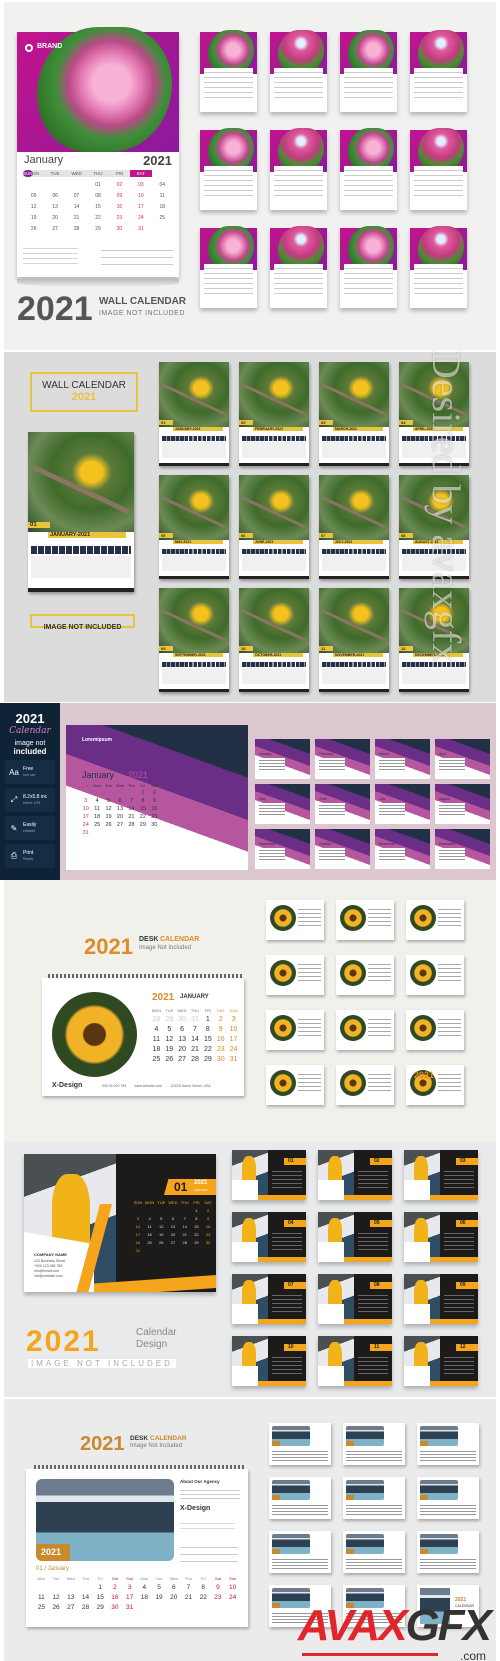 This screenshot has height=1661, width=500. I want to click on month-thumbnail: August2021, so click(438, 169).